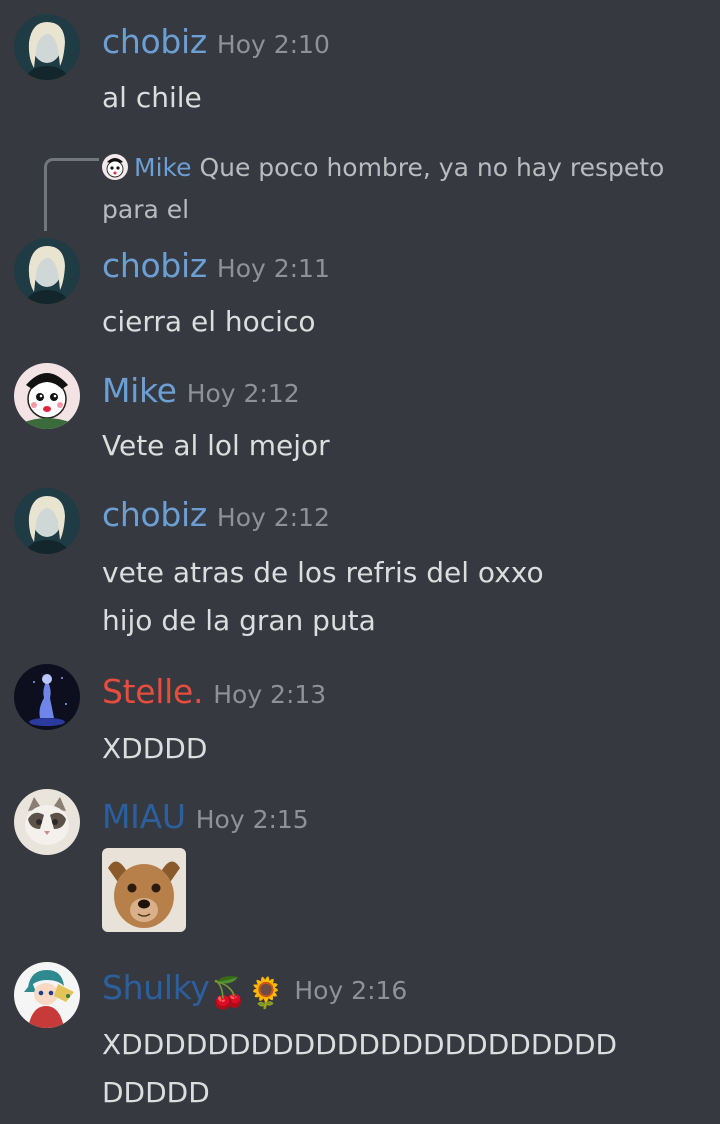 This screenshot has width=720, height=1124. What do you see at coordinates (47, 697) in the screenshot?
I see `stelle-avatar` at bounding box center [47, 697].